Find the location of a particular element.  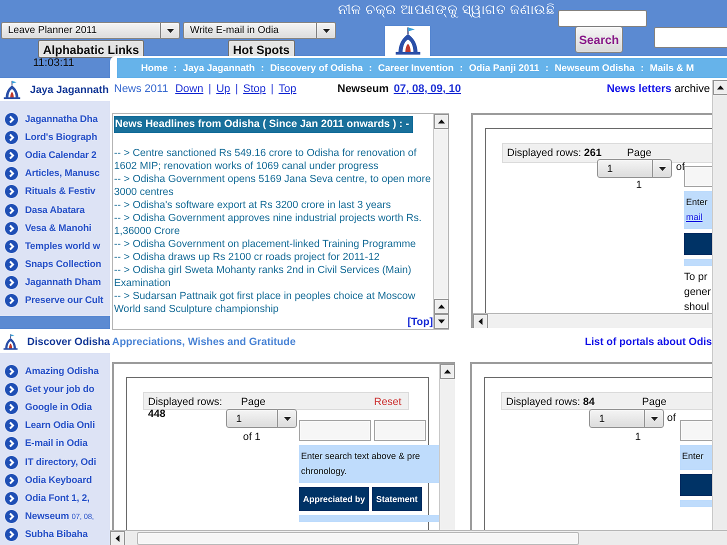

headline-link: -- > Odisha girl Sweta Mohanty ranks 2nd in Civil Services (Main) Examination is located at coordinates (273, 277).